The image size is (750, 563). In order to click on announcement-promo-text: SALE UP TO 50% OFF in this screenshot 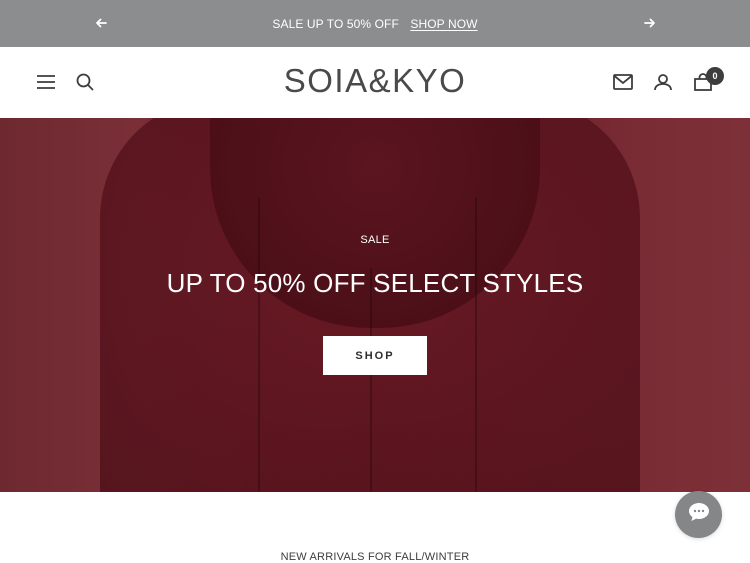, I will do `click(335, 23)`.